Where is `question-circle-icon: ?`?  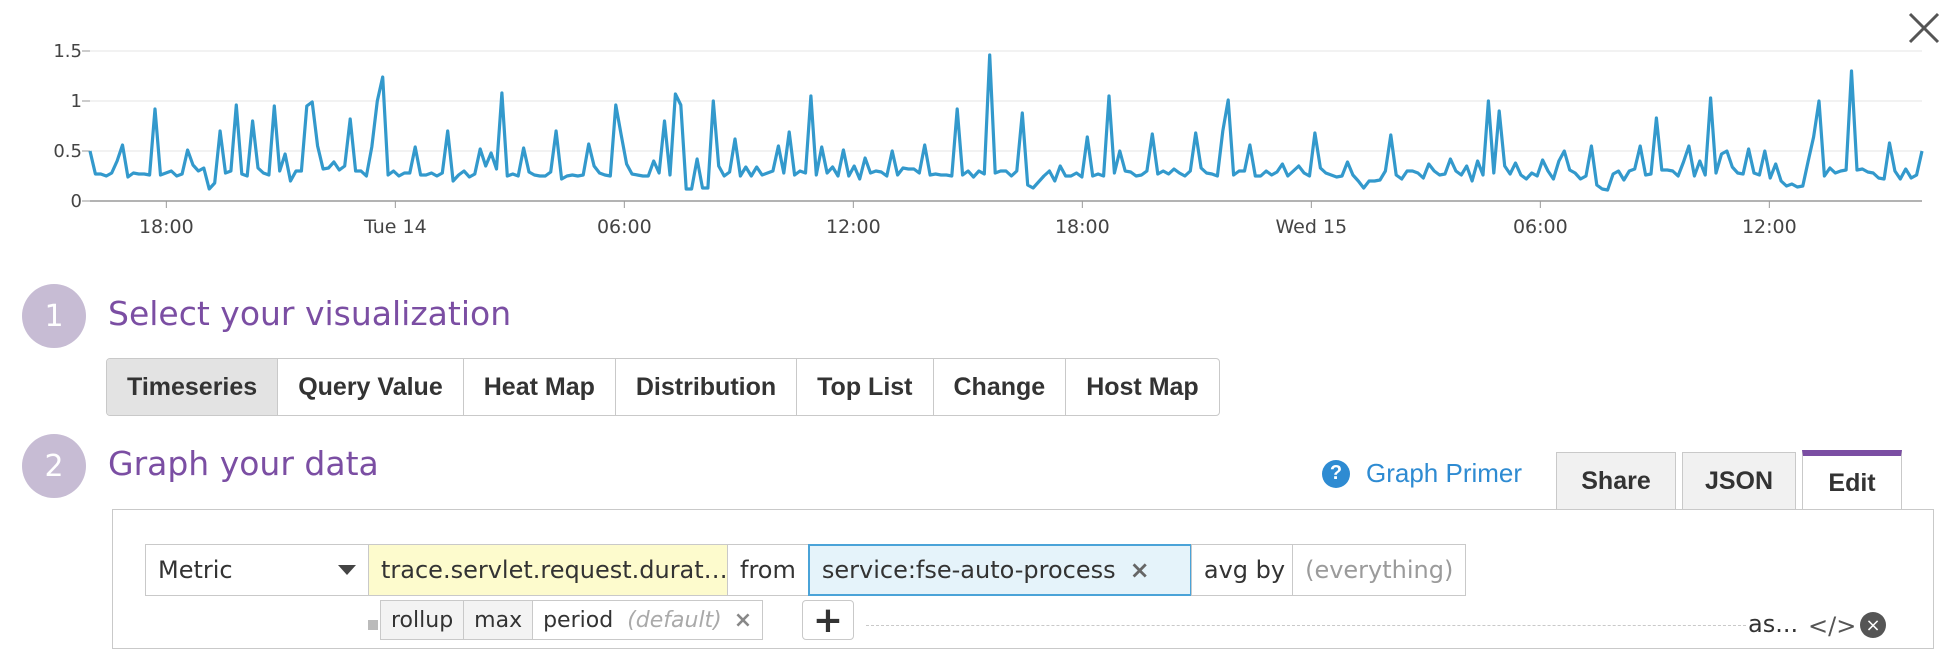 question-circle-icon: ? is located at coordinates (1336, 473).